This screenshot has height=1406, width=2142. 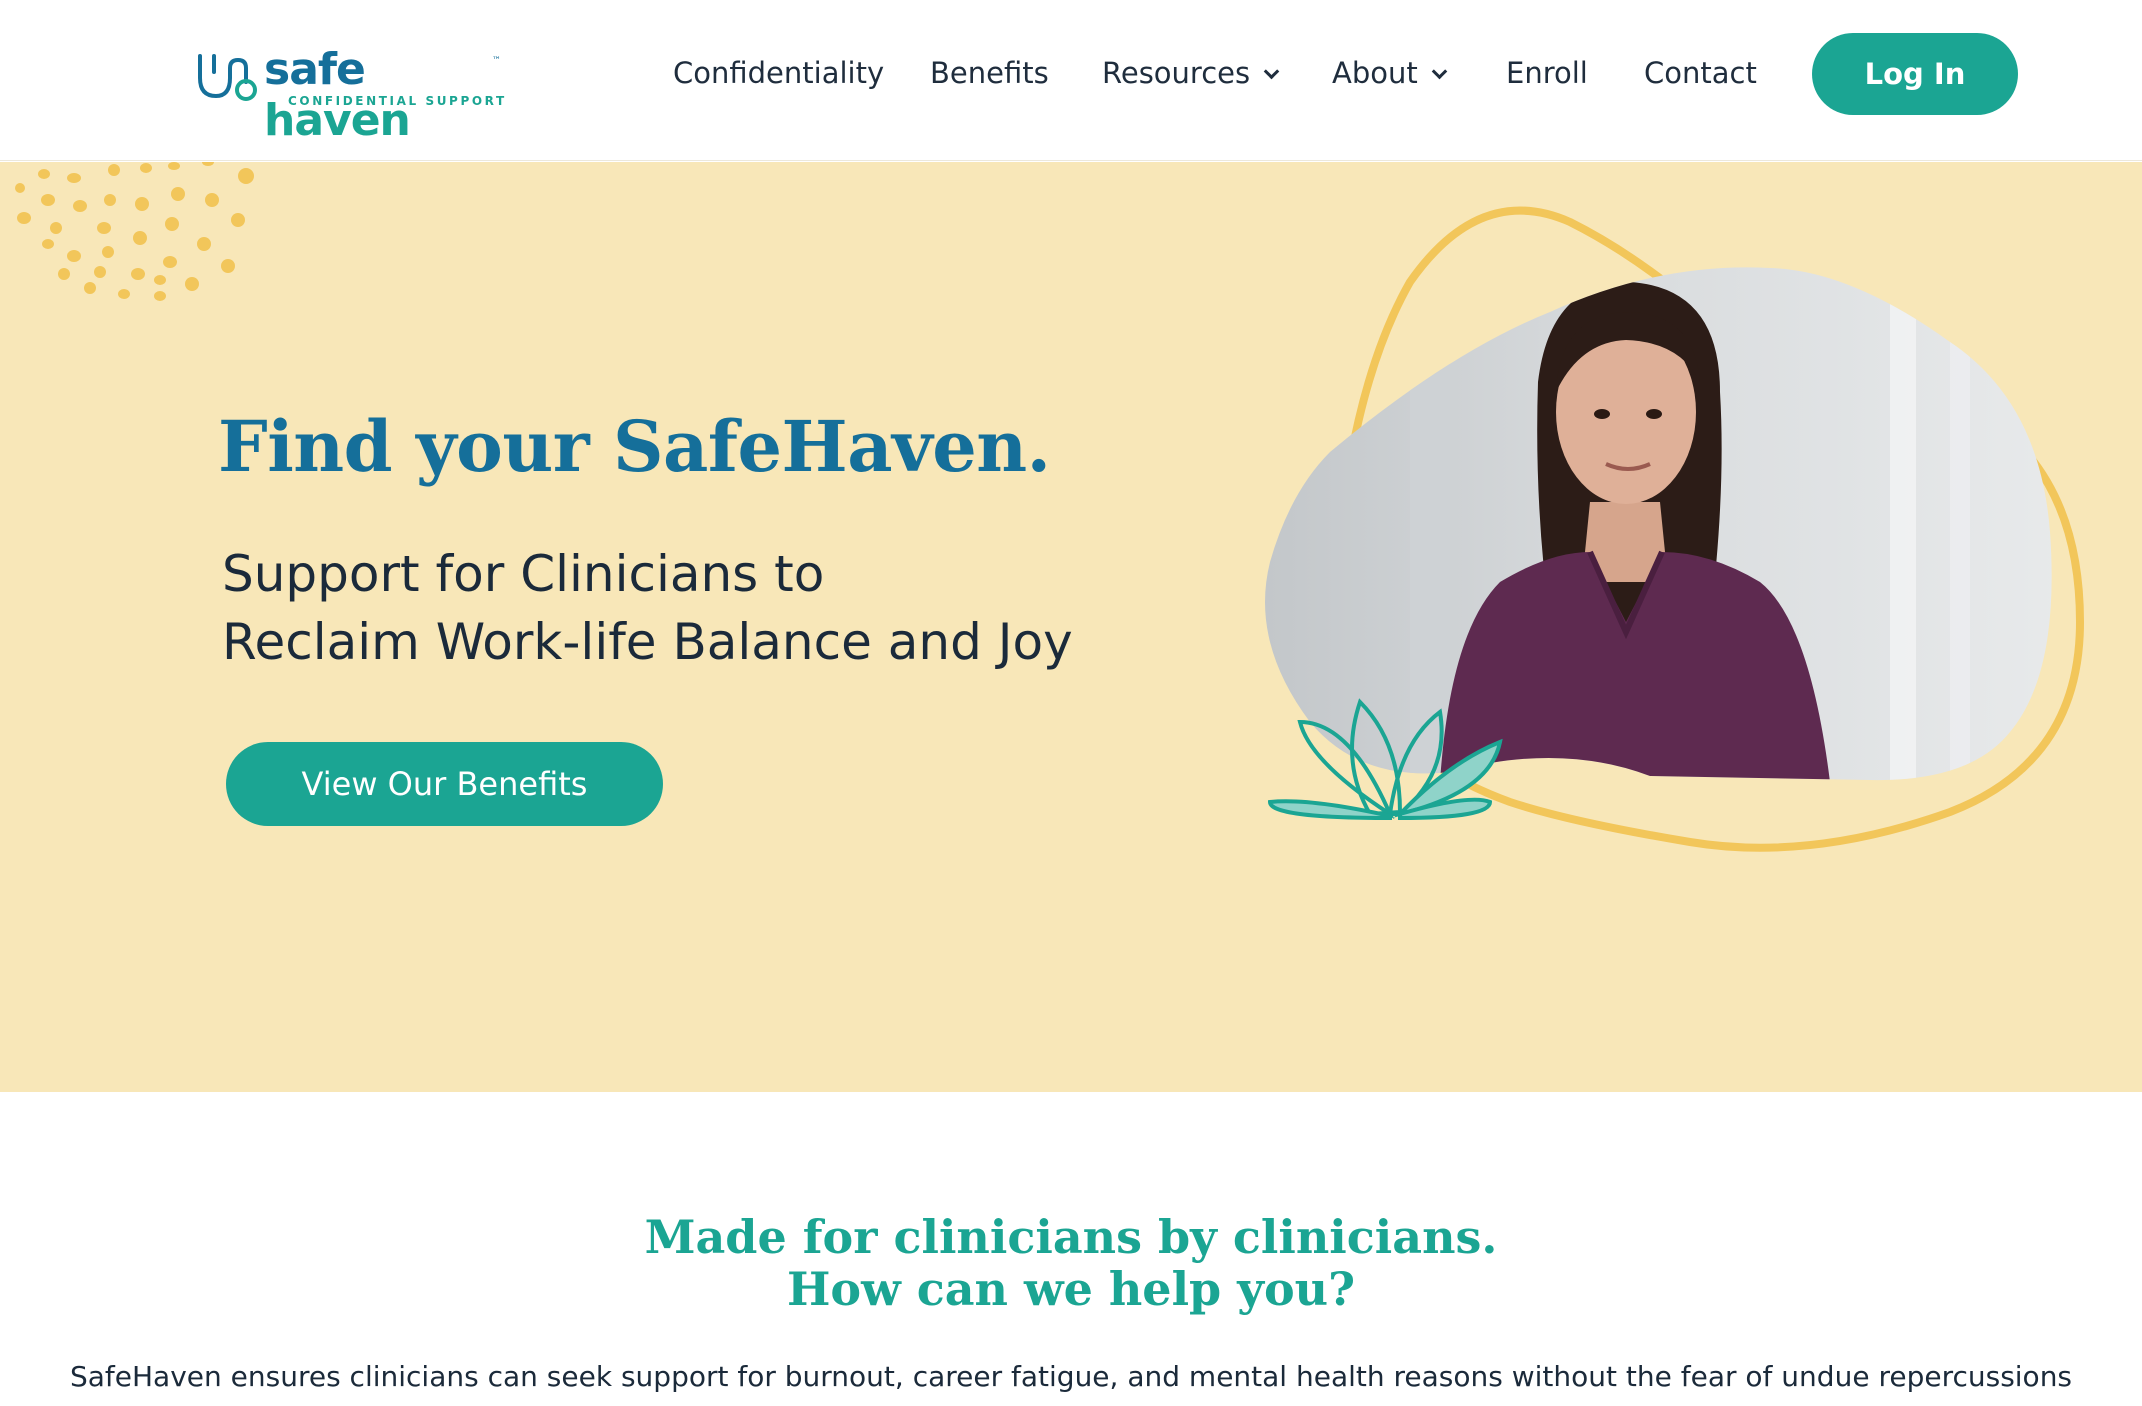 I want to click on view-benefits-button: View Our Benefits, so click(x=444, y=784).